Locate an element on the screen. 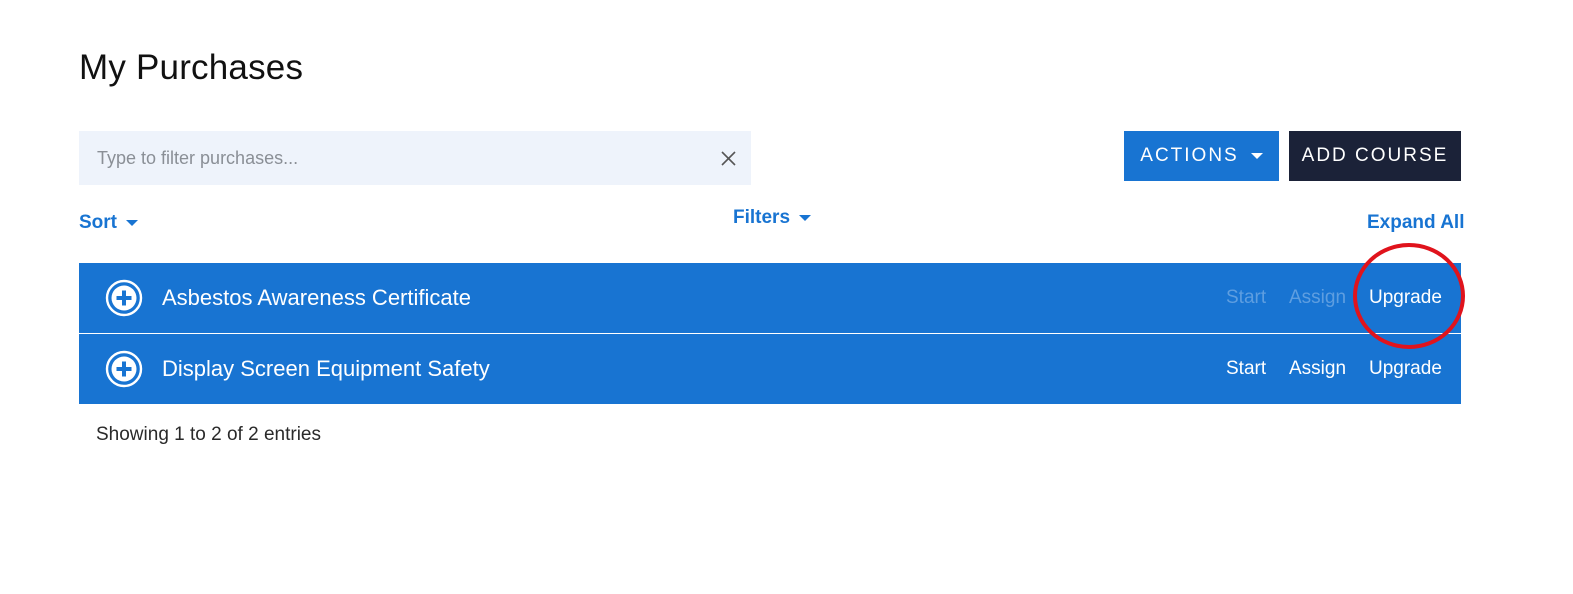  search-box is located at coordinates (415, 158).